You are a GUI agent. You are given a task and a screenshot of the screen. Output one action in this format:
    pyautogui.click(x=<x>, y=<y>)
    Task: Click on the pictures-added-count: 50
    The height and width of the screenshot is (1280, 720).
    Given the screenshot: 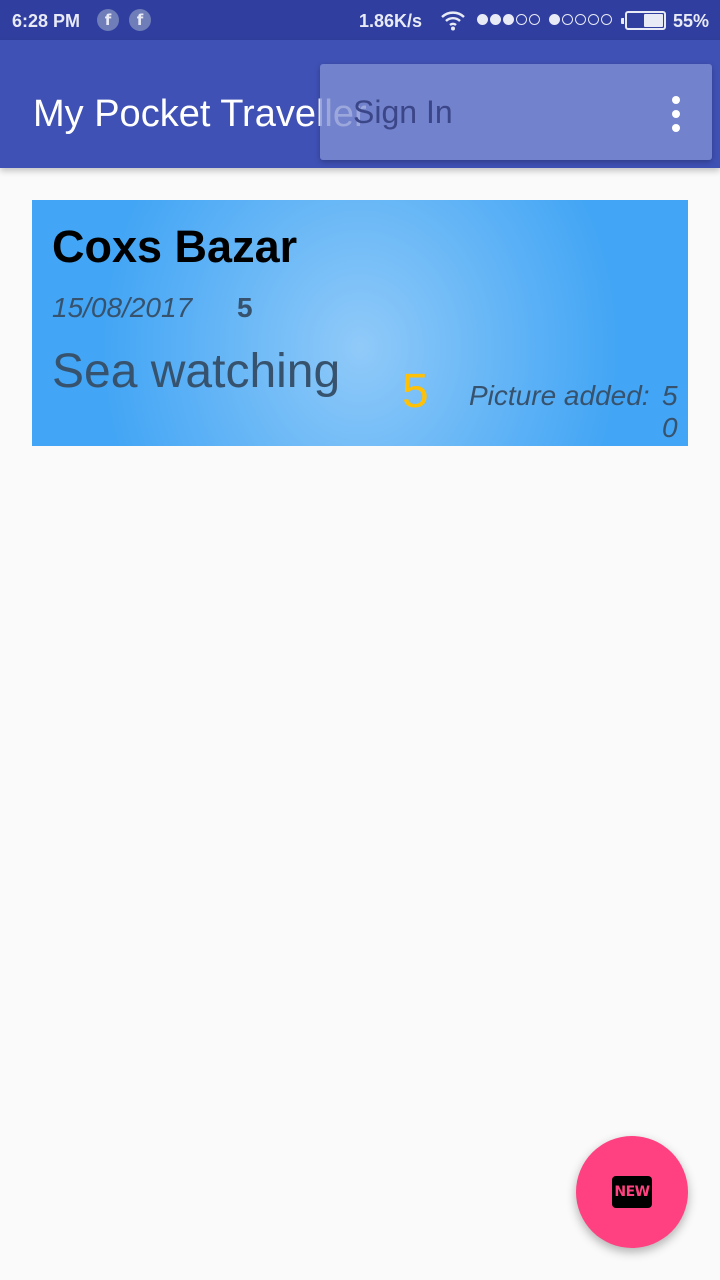 What is the action you would take?
    pyautogui.click(x=670, y=411)
    